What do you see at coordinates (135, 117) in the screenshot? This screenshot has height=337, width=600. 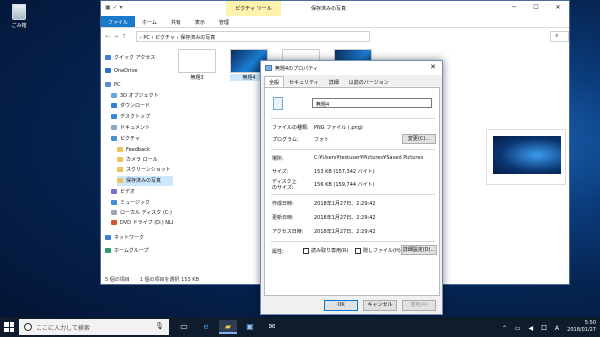 I see `nav-label: デスクトップ` at bounding box center [135, 117].